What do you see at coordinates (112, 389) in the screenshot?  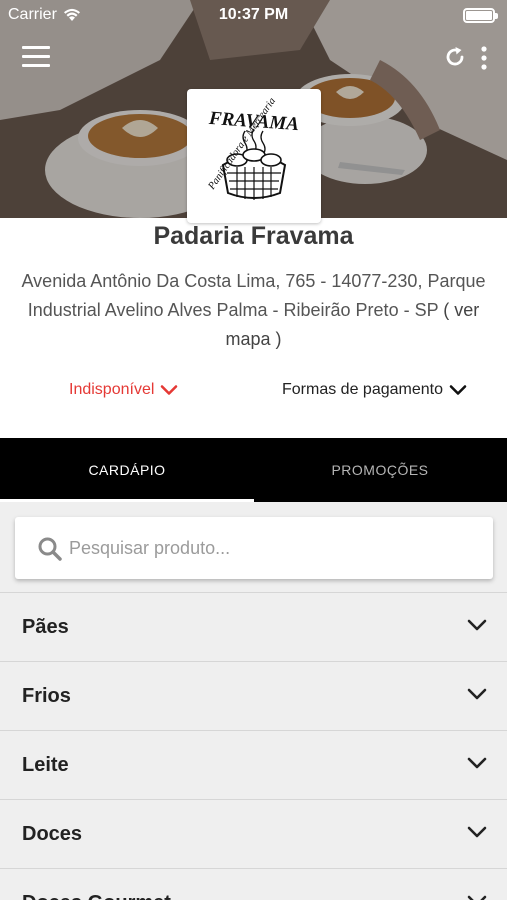 I see `availability-label: Indisponível` at bounding box center [112, 389].